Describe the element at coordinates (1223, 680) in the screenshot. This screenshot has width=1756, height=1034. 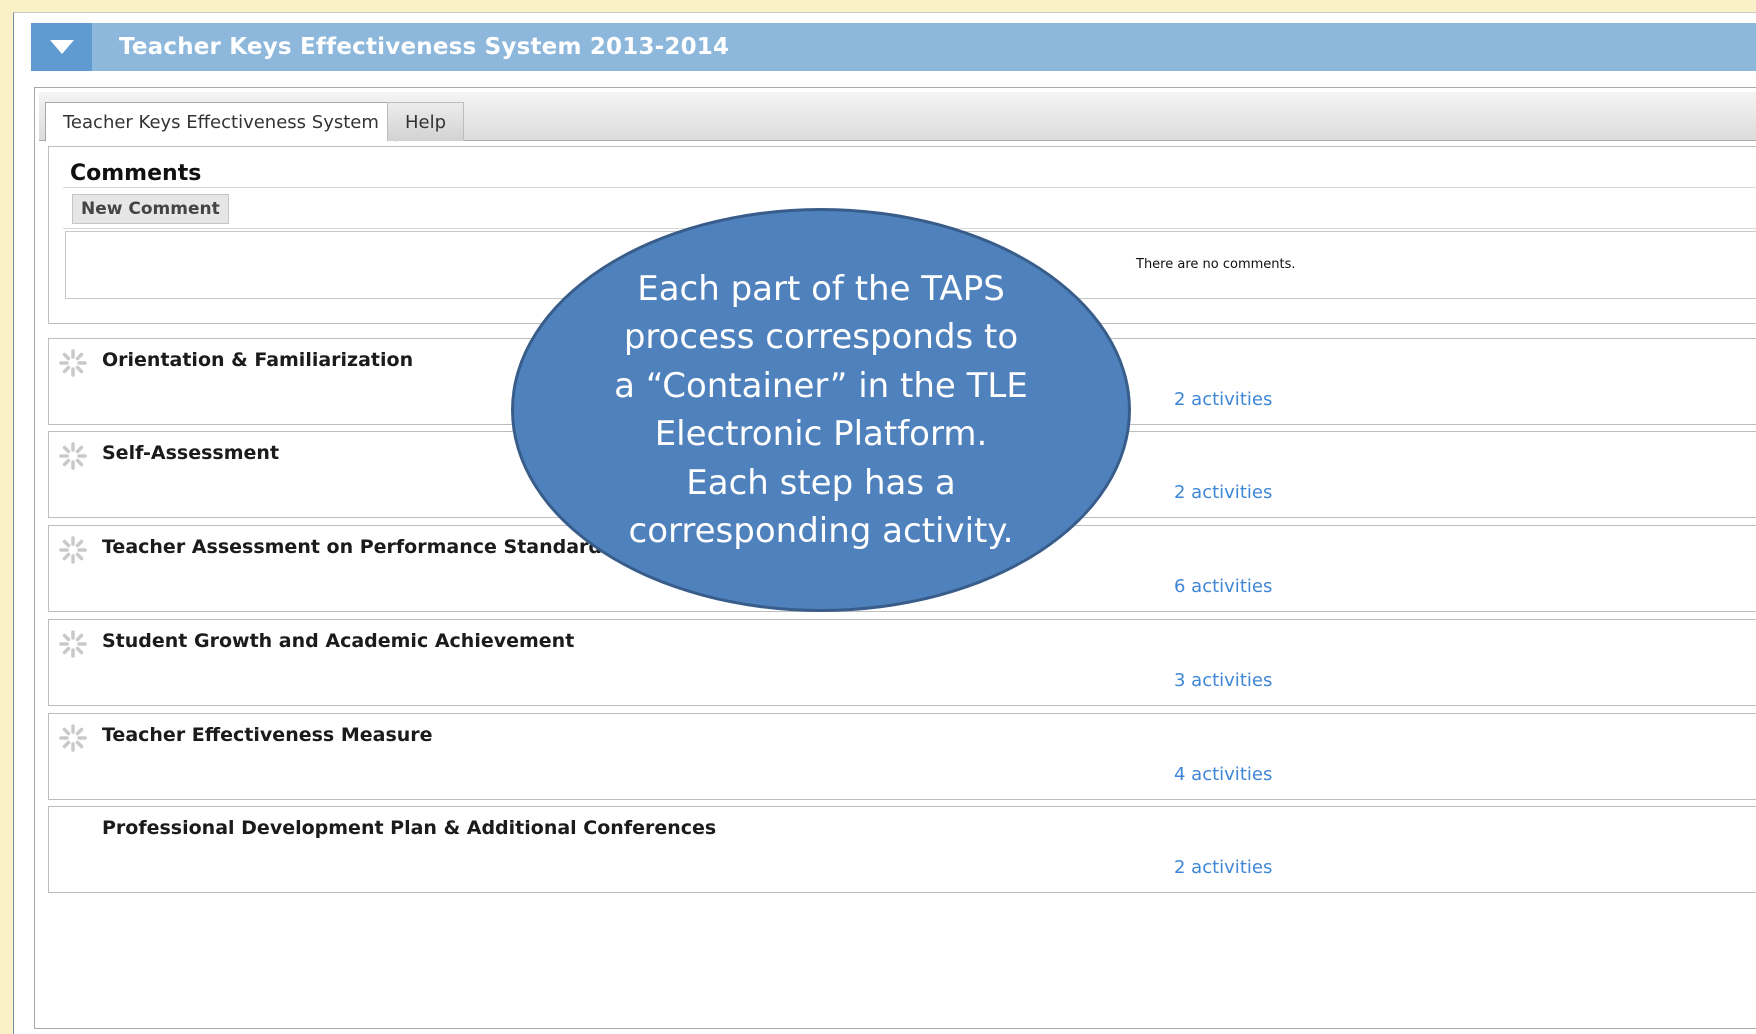
I see `activities-link: 3 activities` at that location.